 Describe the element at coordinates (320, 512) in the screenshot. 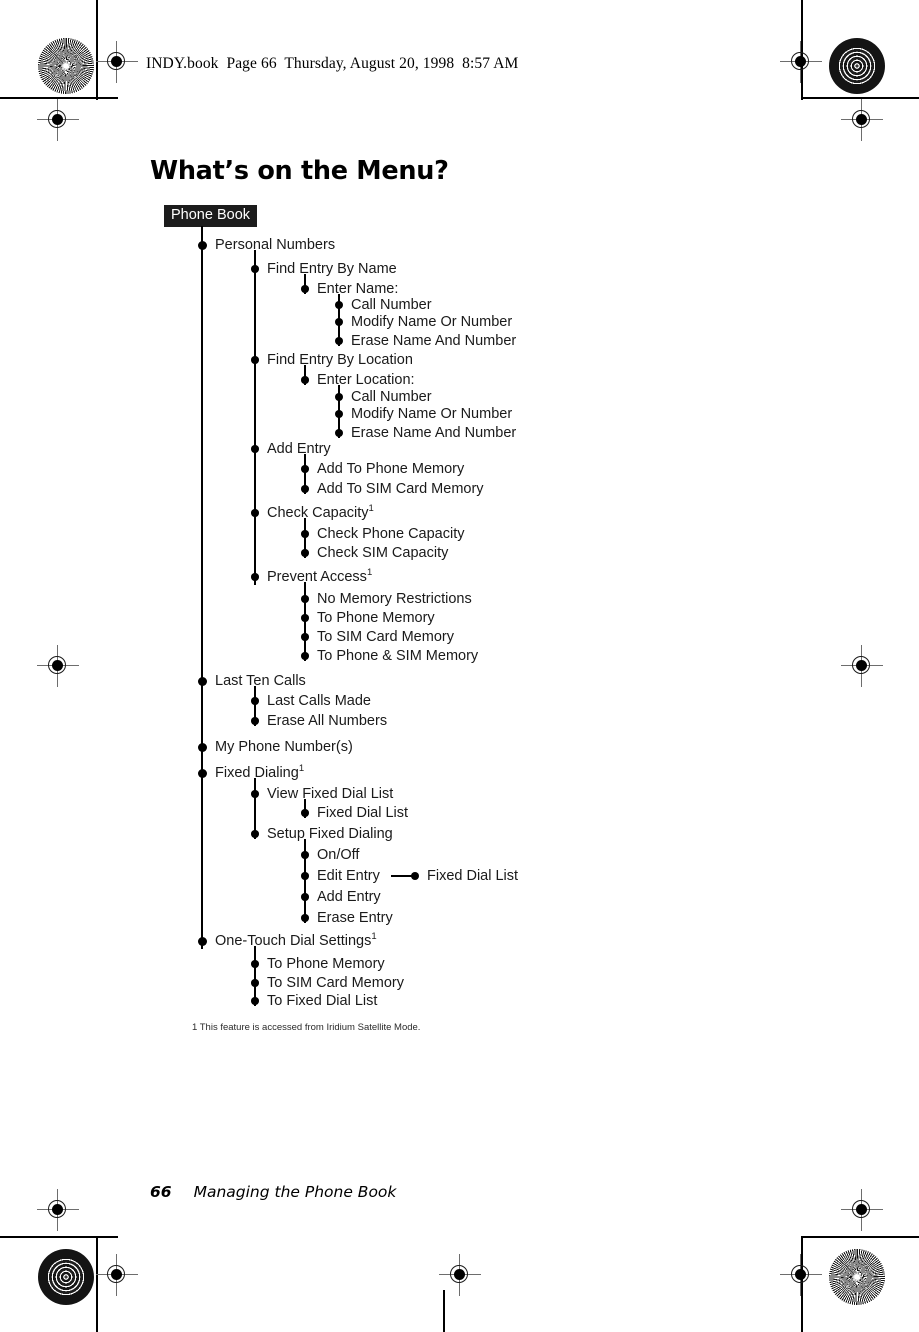

I see `tree-node-label: Check Capacity1` at that location.